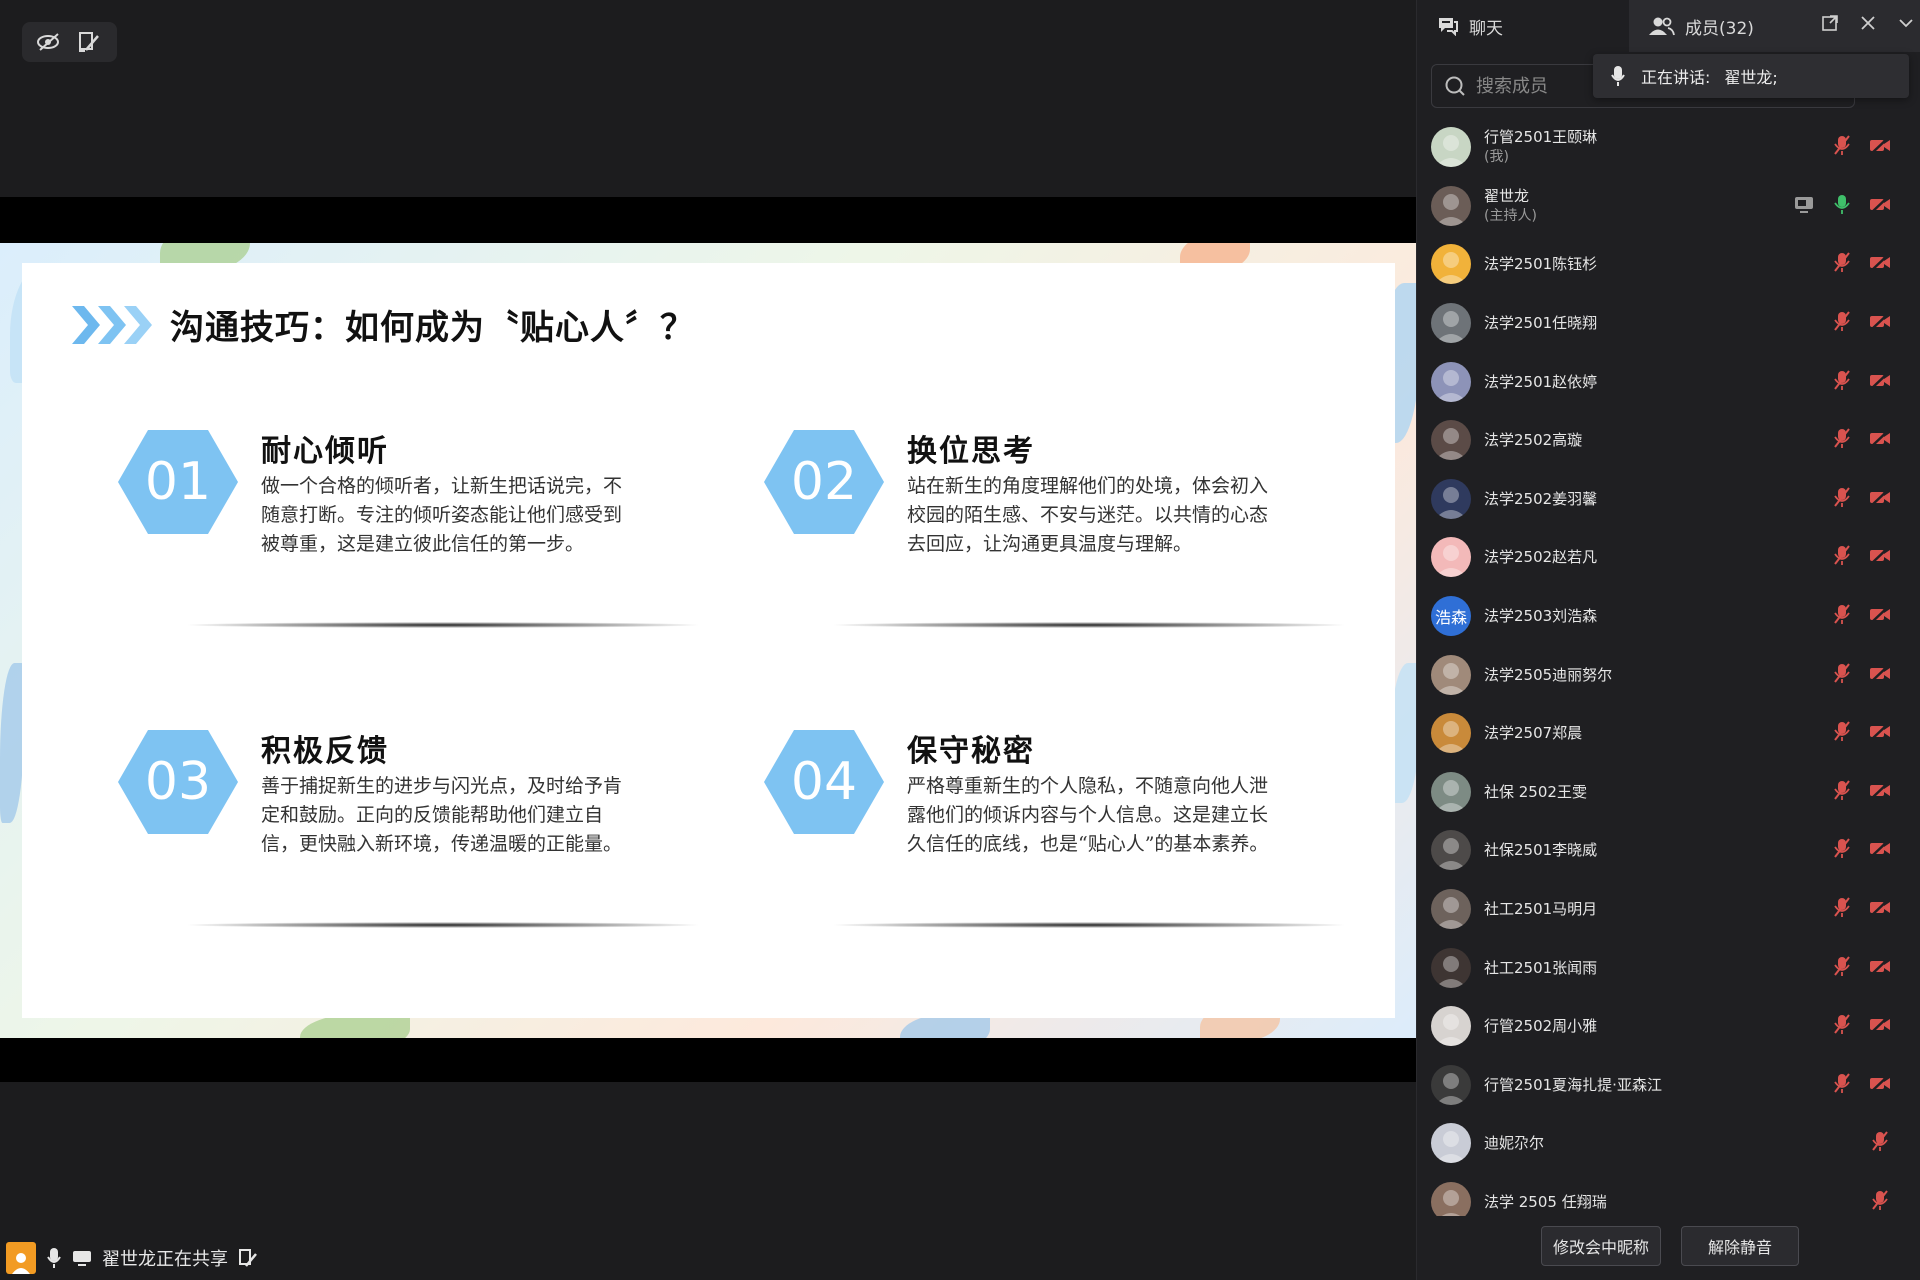 The height and width of the screenshot is (1280, 1920). Describe the element at coordinates (1668, 557) in the screenshot. I see `member-row: 法学2502赵若凡` at that location.